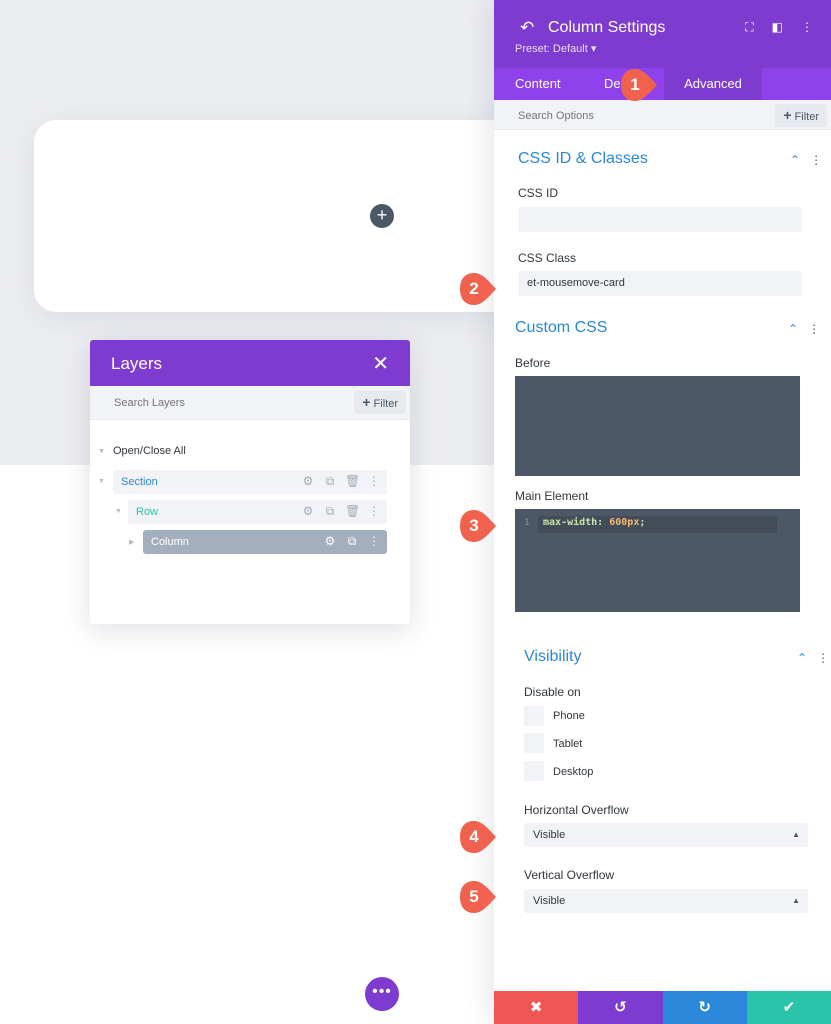 The height and width of the screenshot is (1024, 831). Describe the element at coordinates (662, 84) in the screenshot. I see `settings-tabs: Content De Advanced` at that location.